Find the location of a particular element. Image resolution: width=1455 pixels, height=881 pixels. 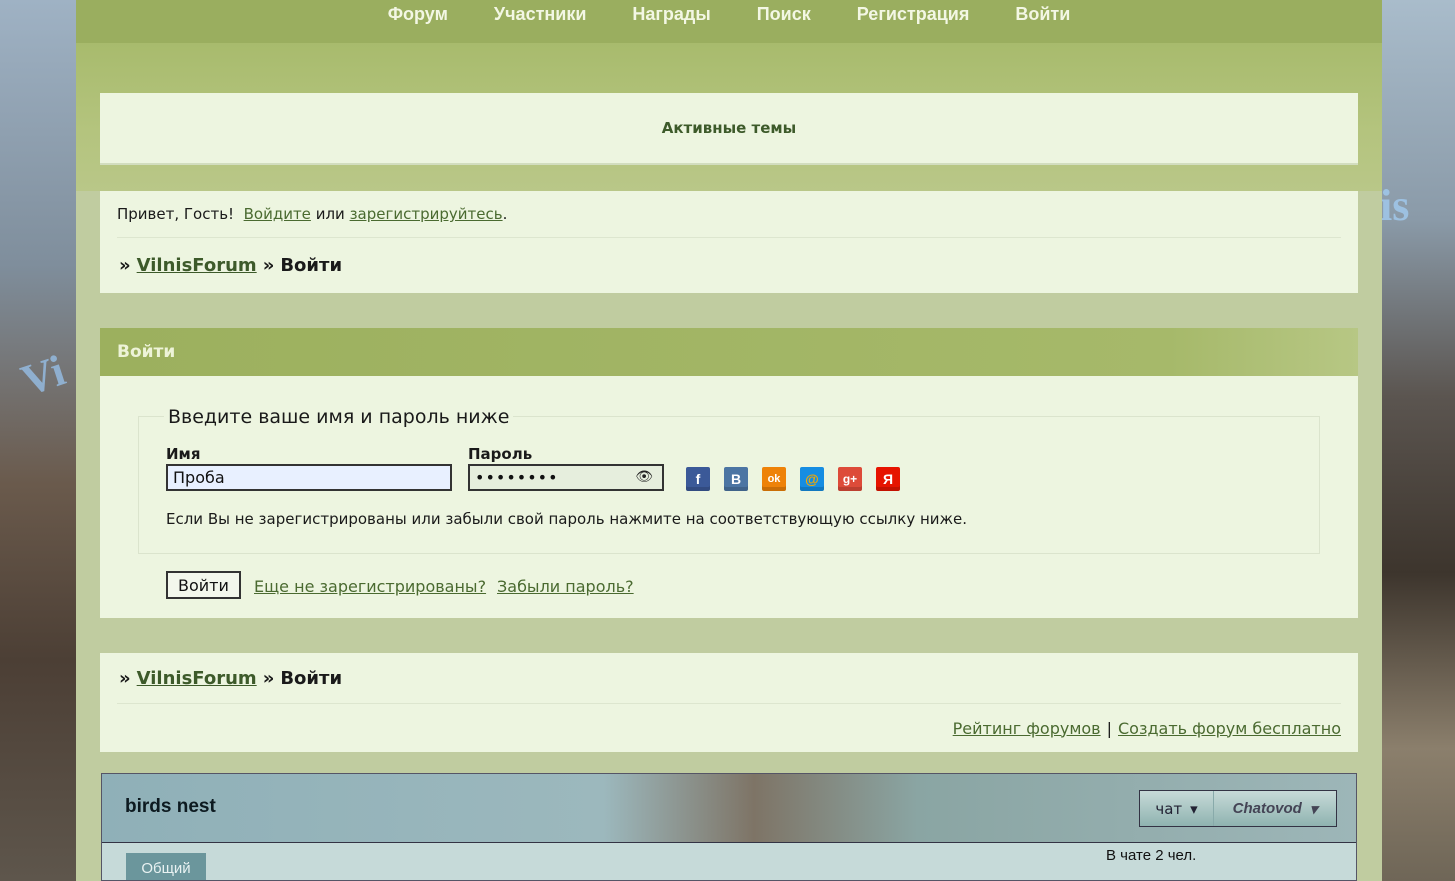

active-topics-link: Активные темы is located at coordinates (729, 129).